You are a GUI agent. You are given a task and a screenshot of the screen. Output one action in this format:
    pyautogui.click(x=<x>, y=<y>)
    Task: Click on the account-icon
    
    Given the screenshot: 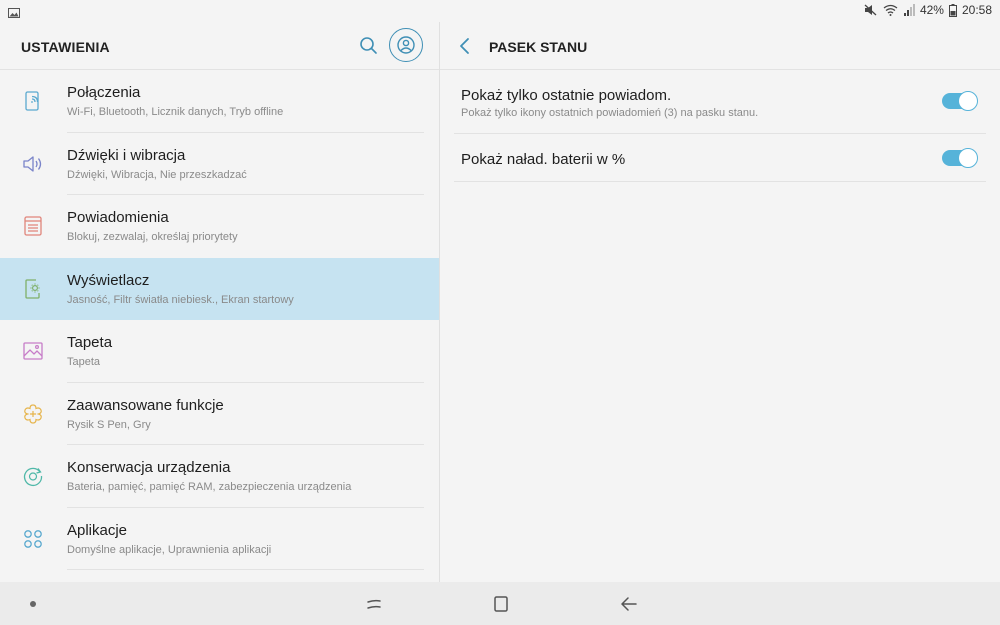 What is the action you would take?
    pyautogui.click(x=406, y=45)
    